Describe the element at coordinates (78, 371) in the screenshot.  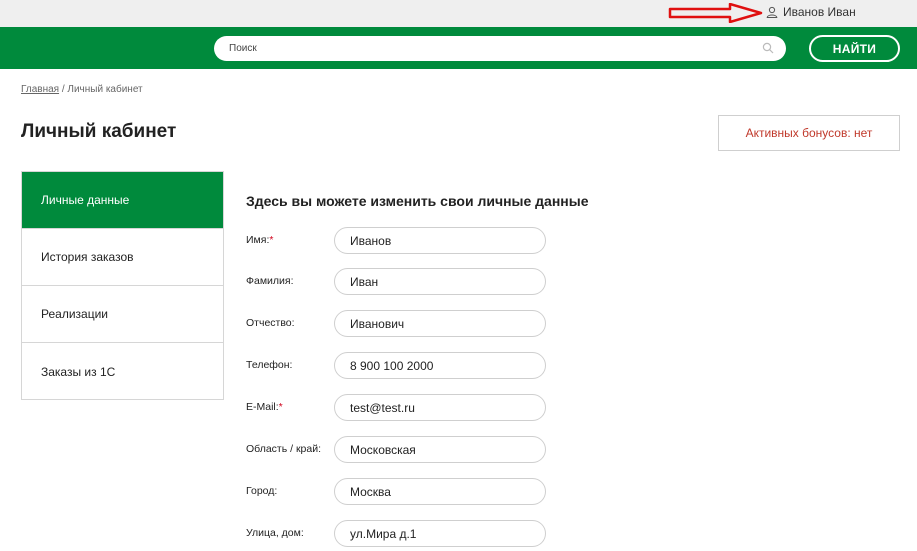
I see `sidebar-item-label: Заказы из 1С` at that location.